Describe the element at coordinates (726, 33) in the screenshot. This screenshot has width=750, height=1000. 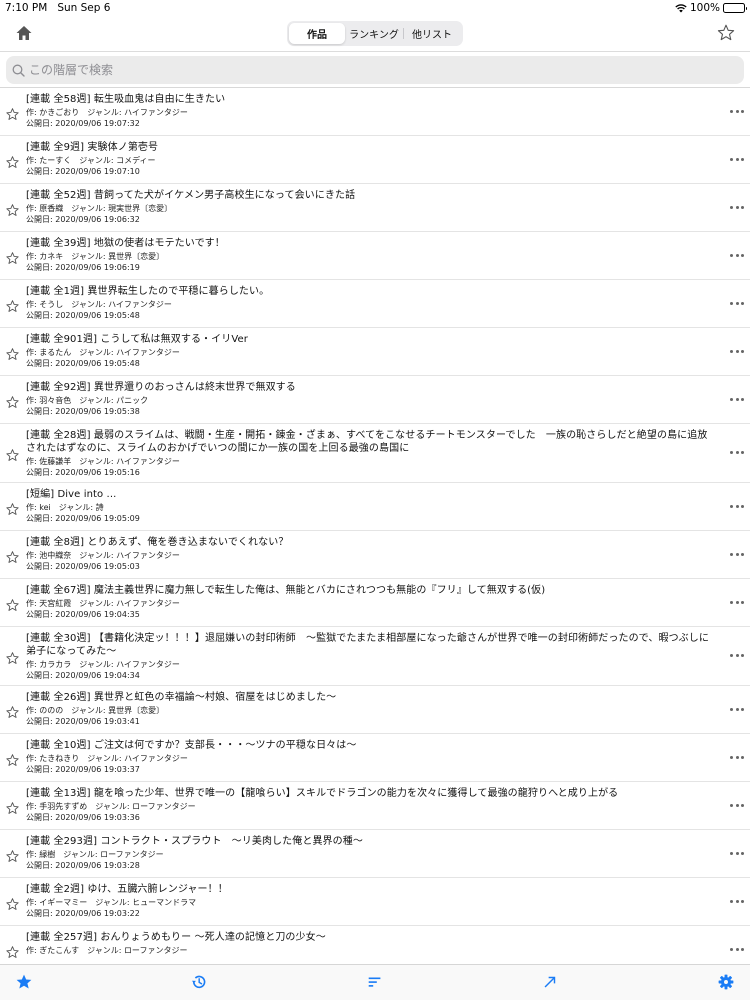
I see `star-outline-icon` at that location.